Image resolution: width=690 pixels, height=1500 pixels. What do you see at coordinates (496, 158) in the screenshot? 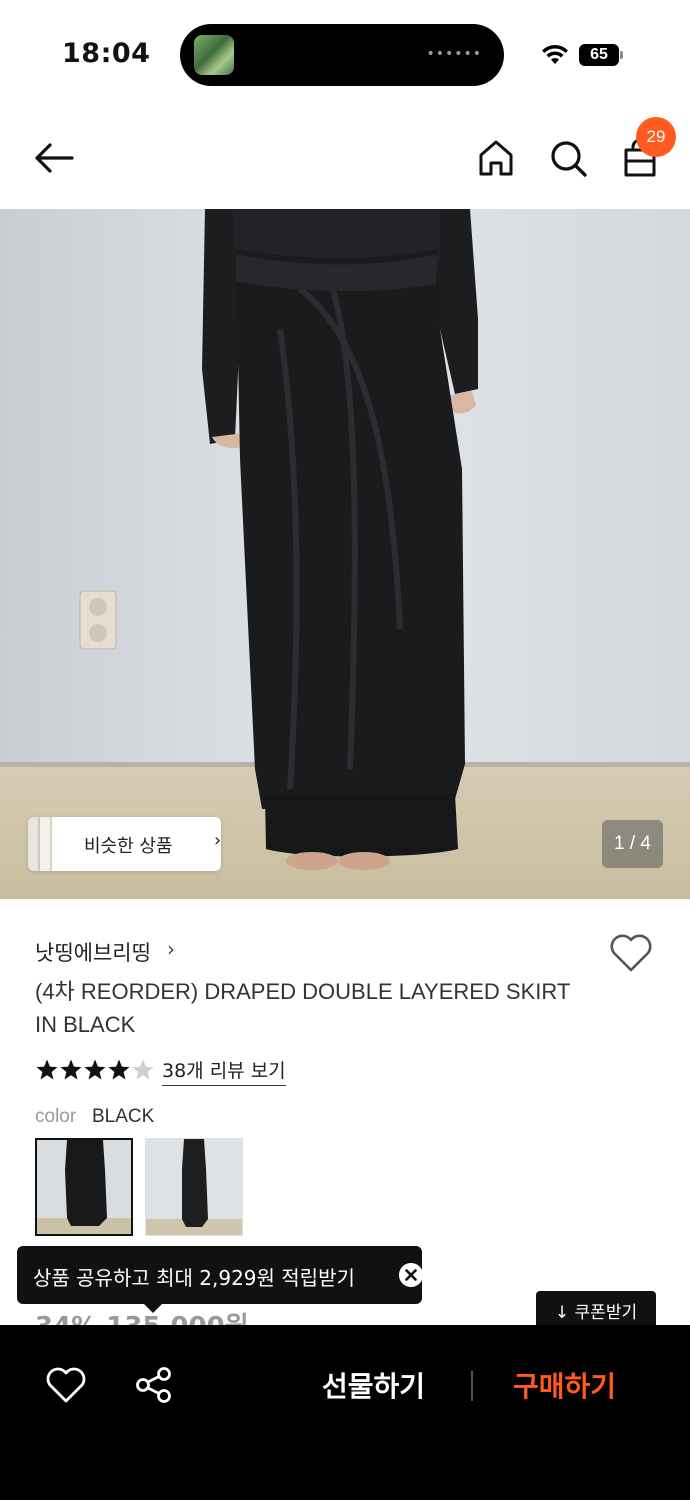
I see `home-icon` at bounding box center [496, 158].